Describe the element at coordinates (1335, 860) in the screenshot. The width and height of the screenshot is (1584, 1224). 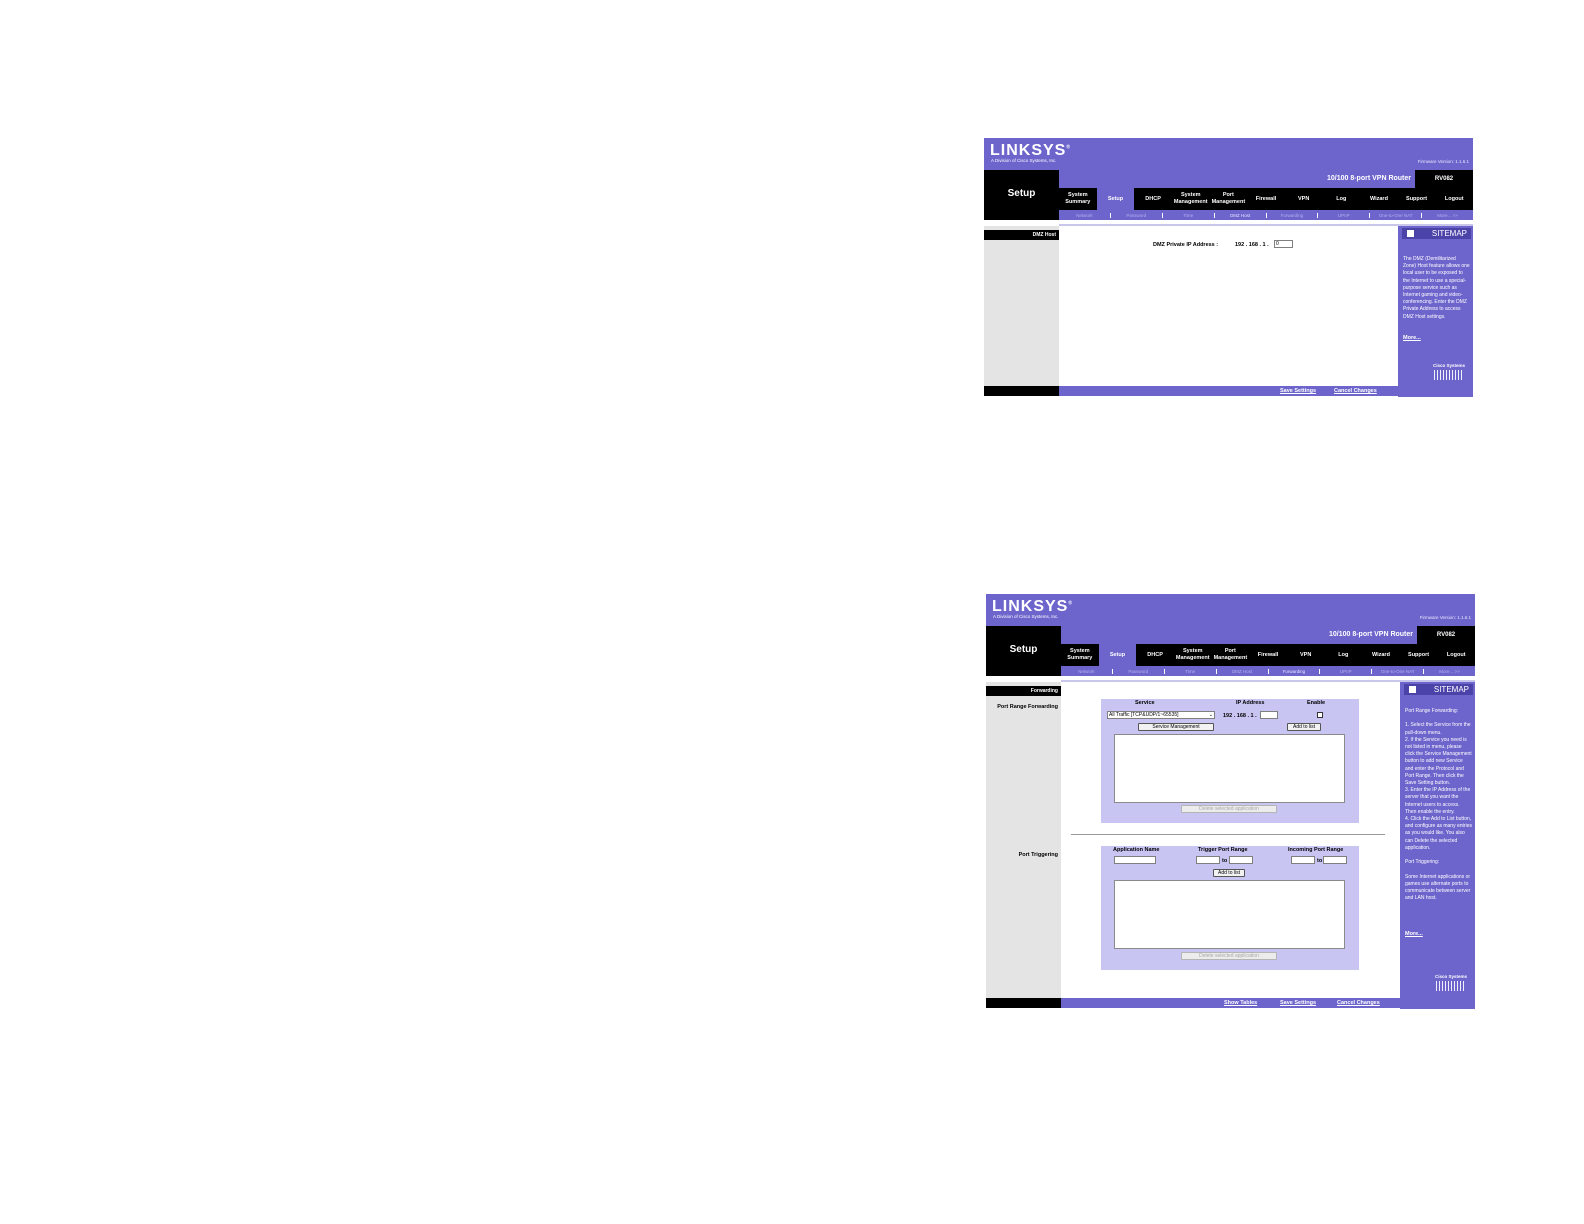
I see `incoming-port-end-field` at that location.